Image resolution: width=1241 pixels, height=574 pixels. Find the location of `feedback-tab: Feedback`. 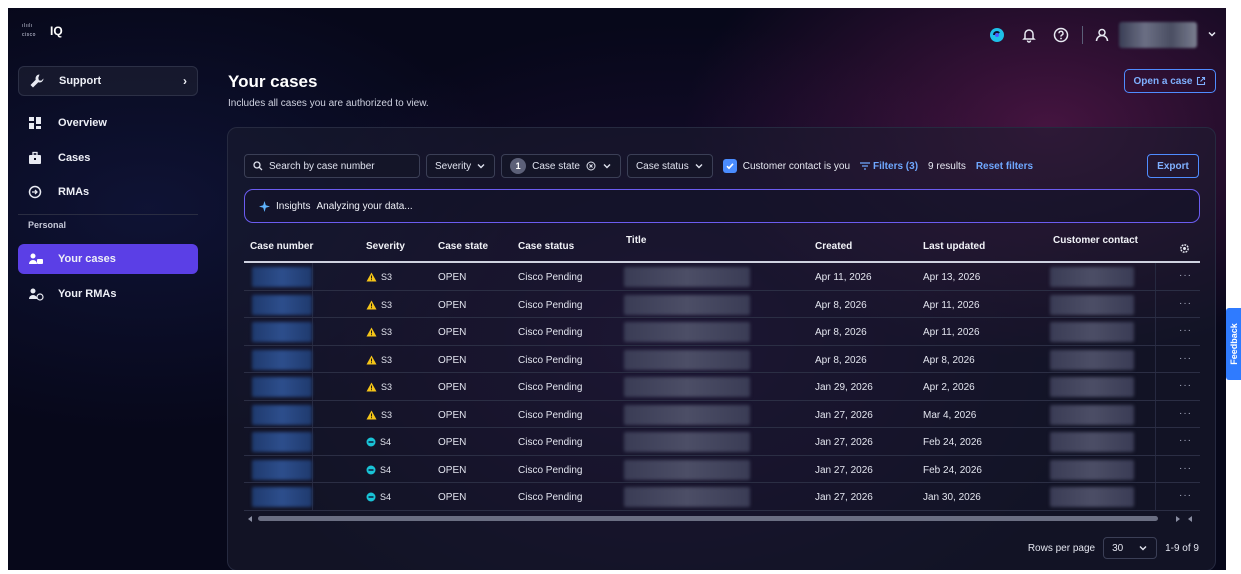

feedback-tab: Feedback is located at coordinates (1233, 344).